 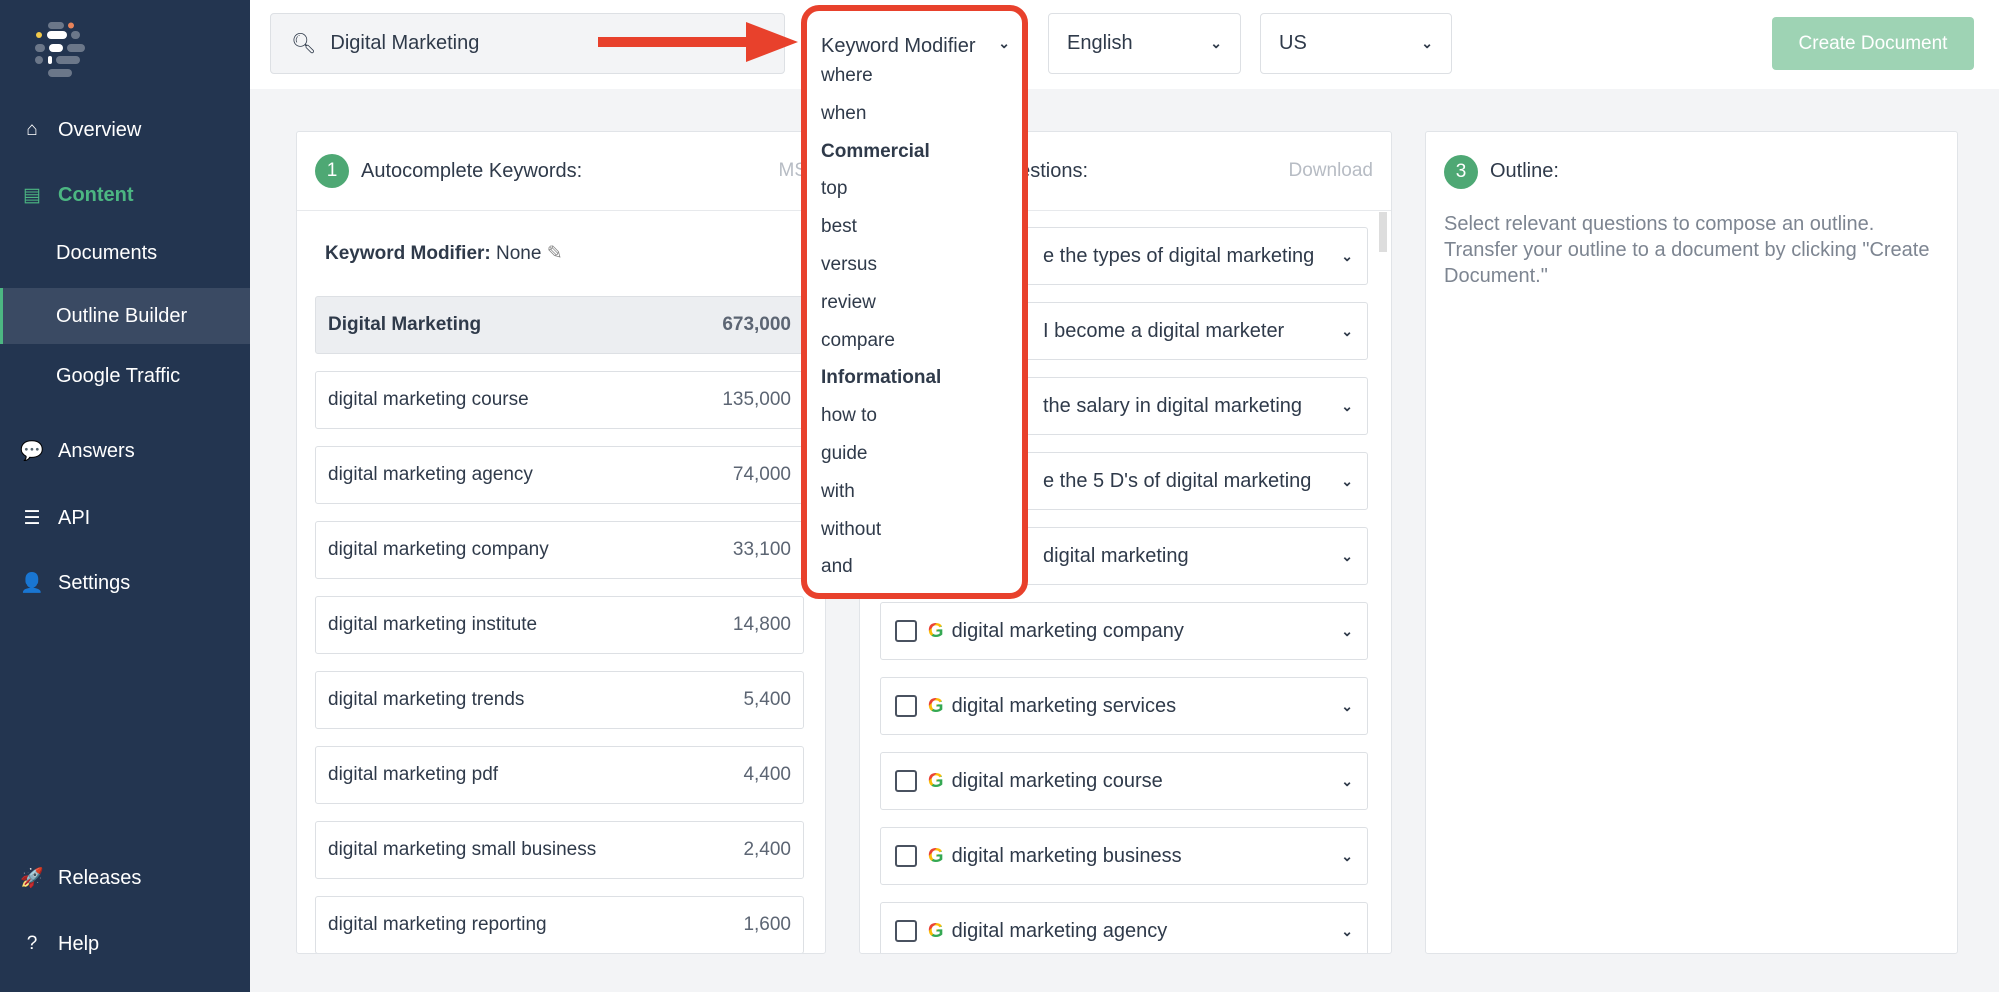 What do you see at coordinates (1124, 856) in the screenshot?
I see `question-row: Gdigital marketing business ⌄` at bounding box center [1124, 856].